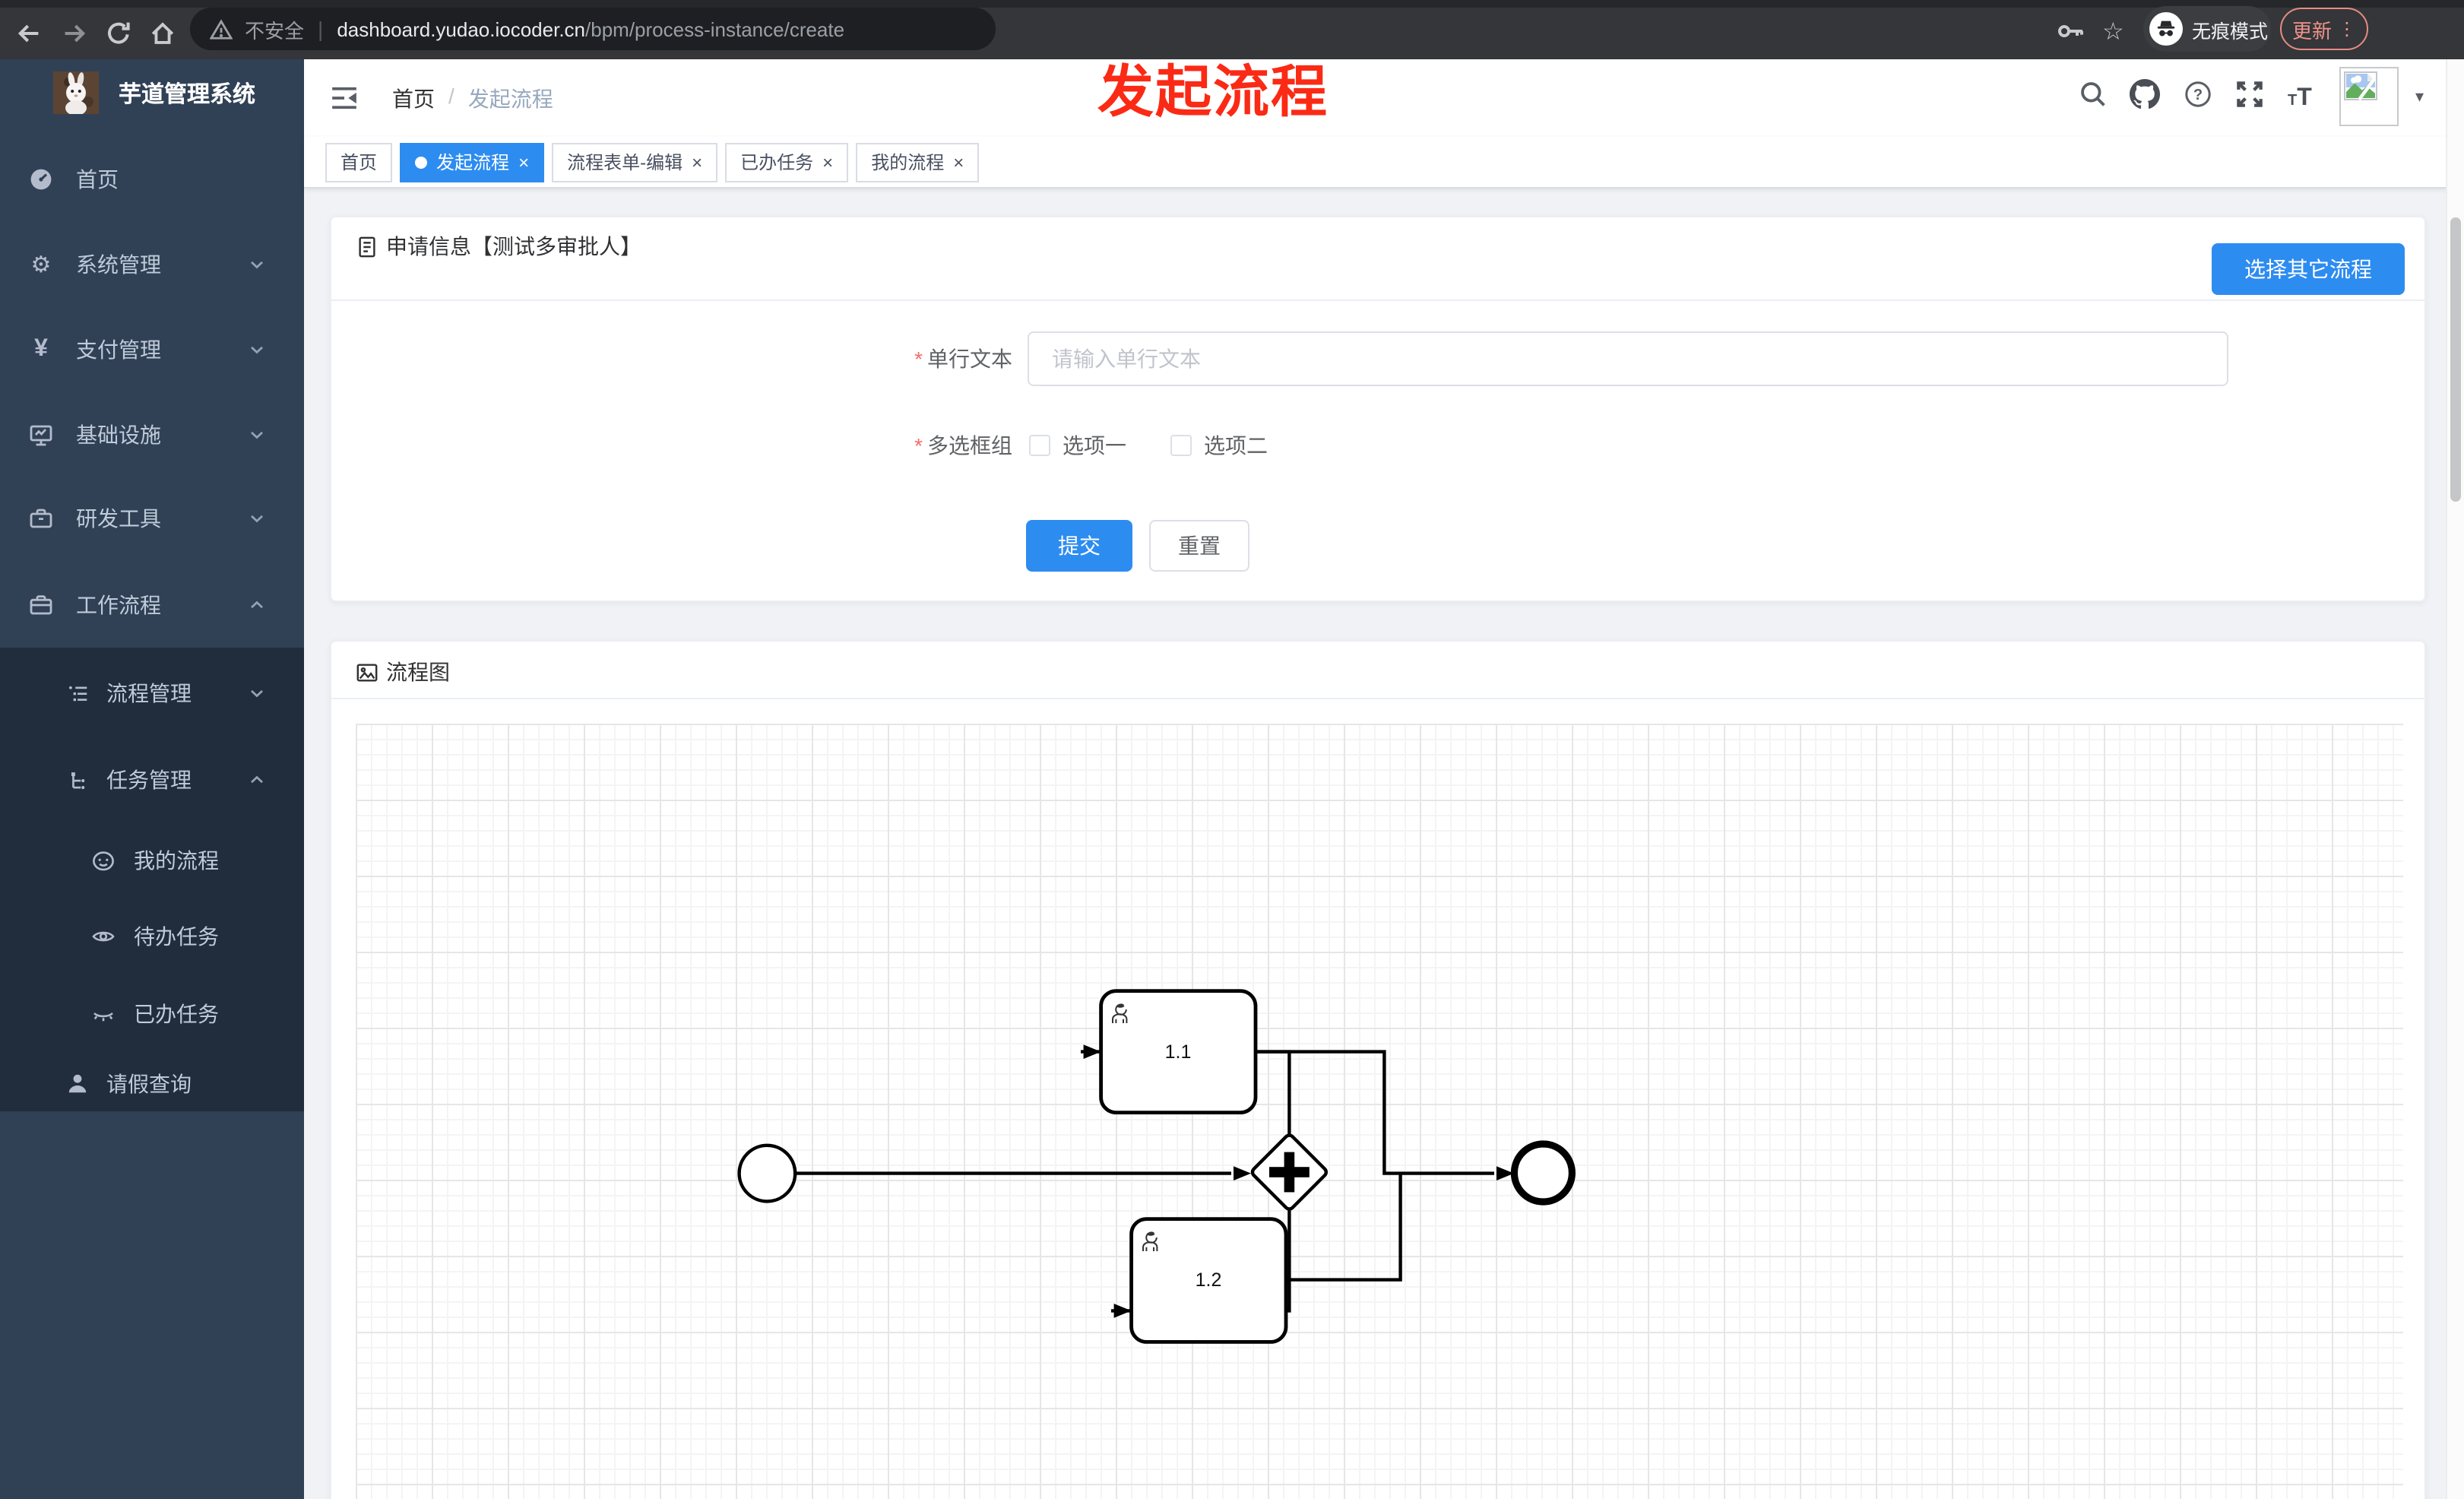 This screenshot has width=2464, height=1499. Describe the element at coordinates (41, 349) in the screenshot. I see `yen-icon: ¥` at that location.